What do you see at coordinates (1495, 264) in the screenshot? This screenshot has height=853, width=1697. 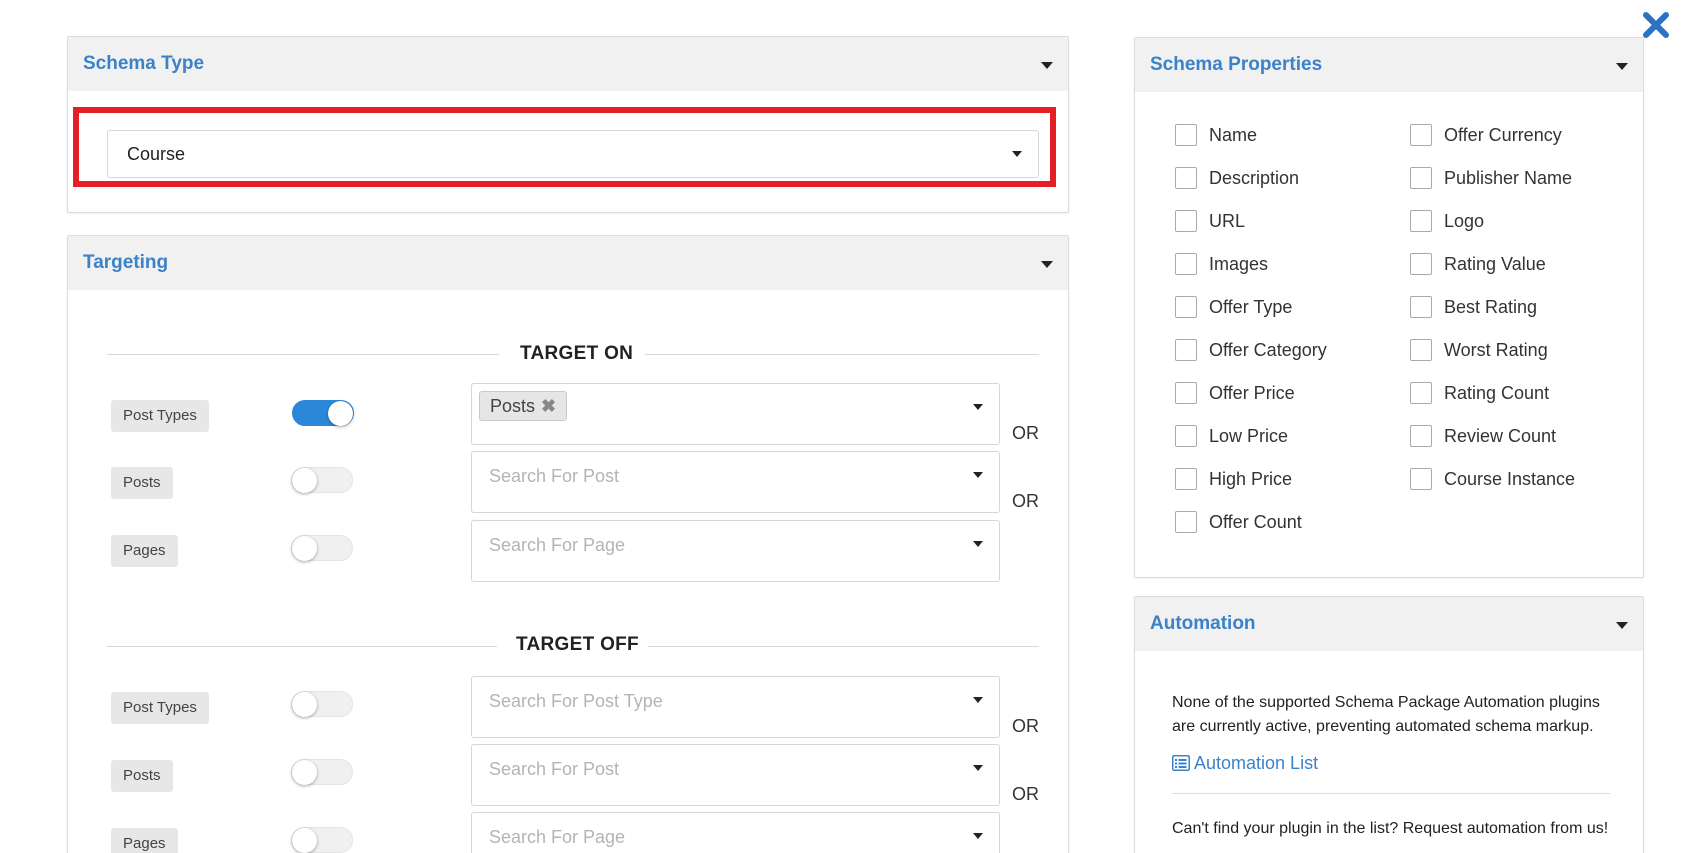 I see `property-label: Rating Value` at bounding box center [1495, 264].